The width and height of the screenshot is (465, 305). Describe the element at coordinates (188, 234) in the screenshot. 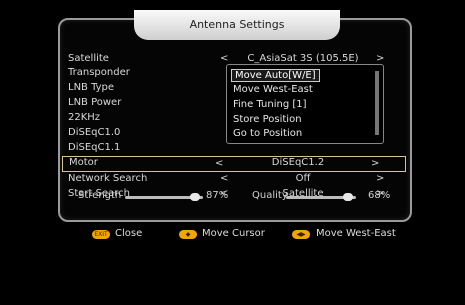

I see `updown-key-icon: ◆` at that location.